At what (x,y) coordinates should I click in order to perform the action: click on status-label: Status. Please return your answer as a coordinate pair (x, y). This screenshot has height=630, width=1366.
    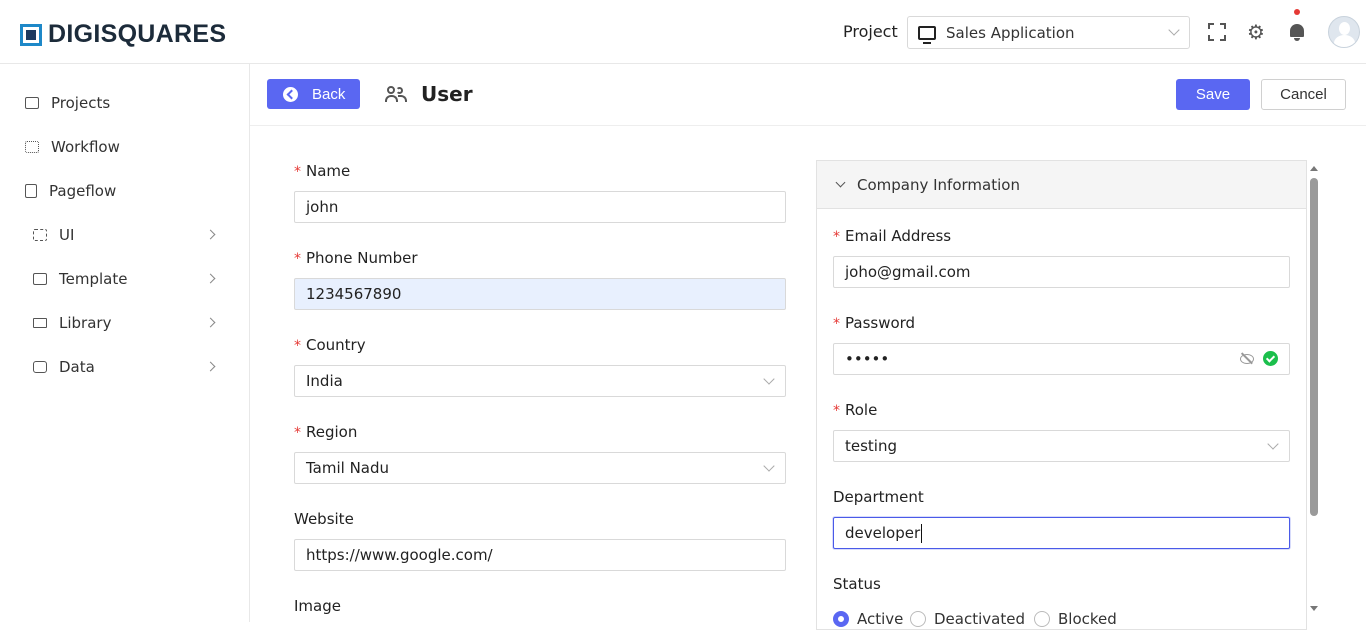
    Looking at the image, I should click on (857, 584).